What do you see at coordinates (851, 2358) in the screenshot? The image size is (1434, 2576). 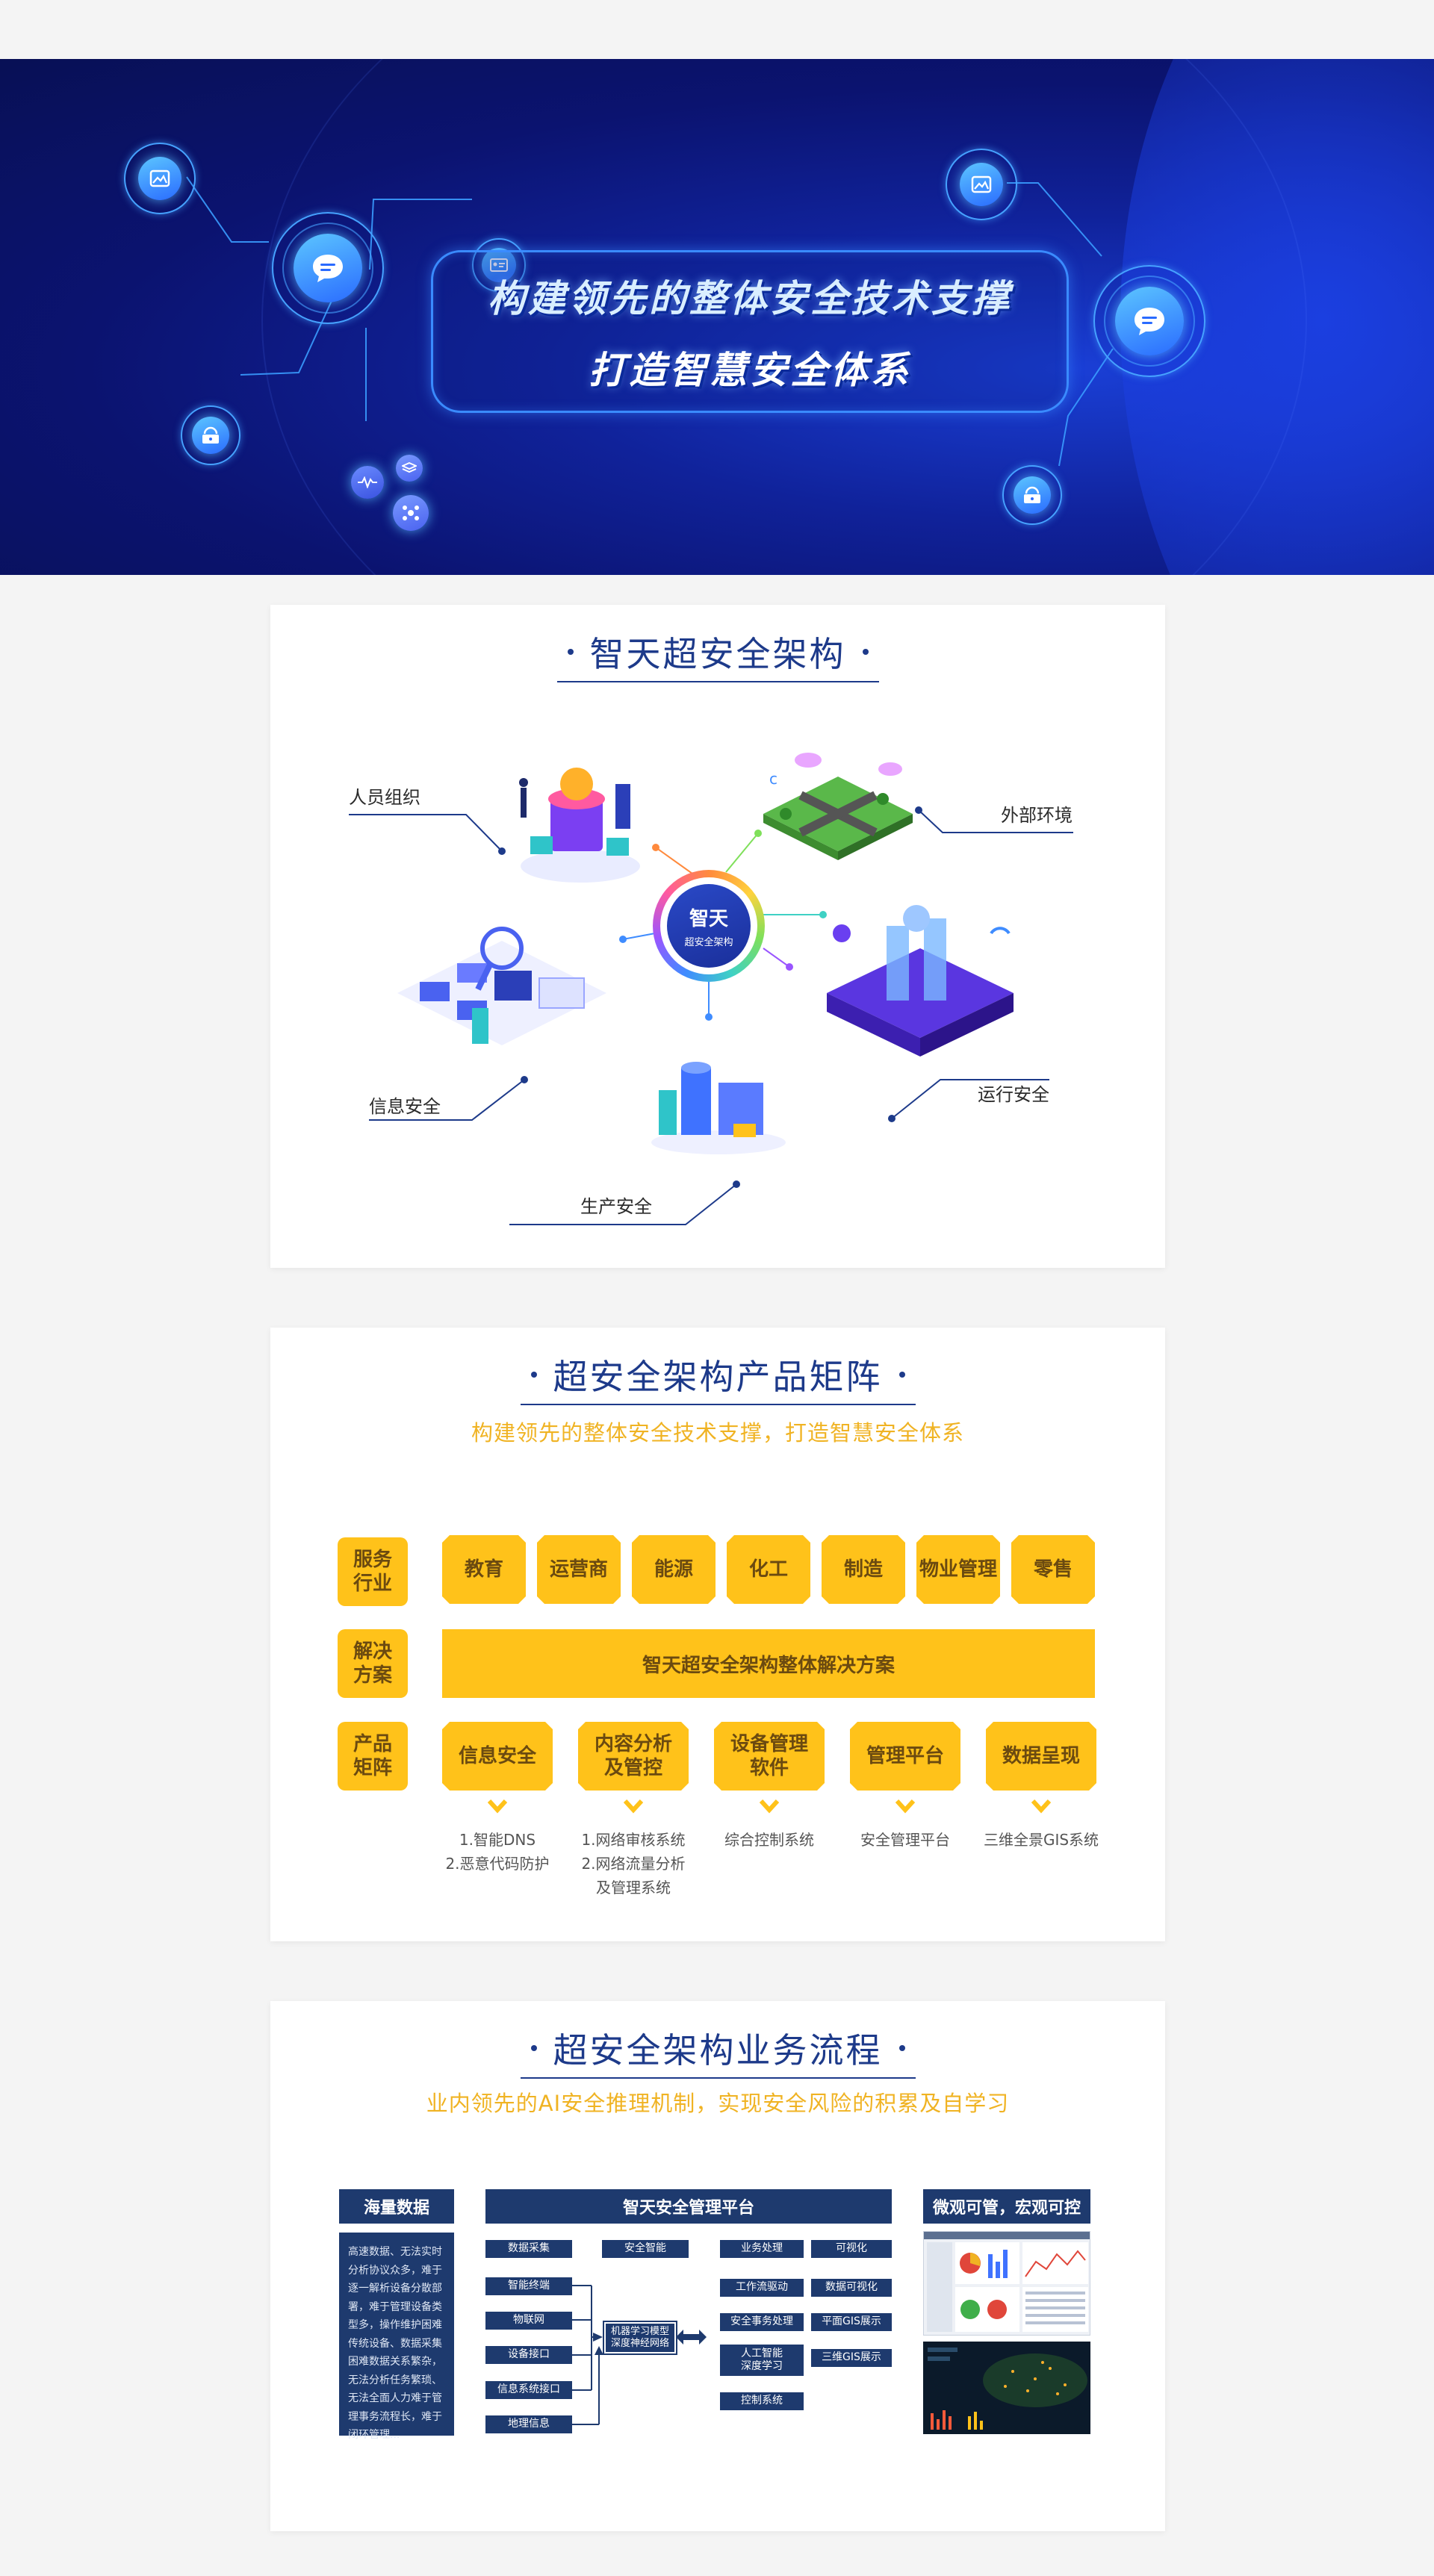 I see `flow-box-gis3d: 三维GIS展示` at bounding box center [851, 2358].